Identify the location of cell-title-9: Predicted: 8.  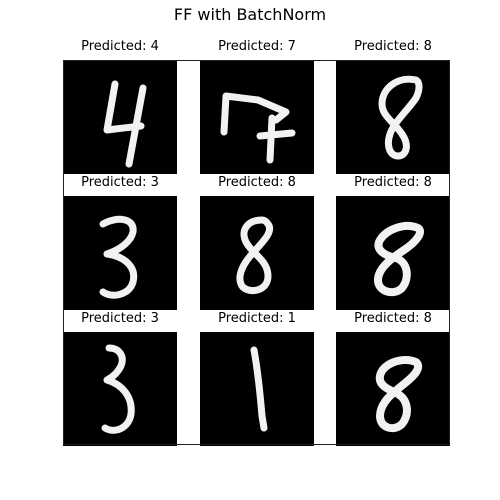
(393, 318).